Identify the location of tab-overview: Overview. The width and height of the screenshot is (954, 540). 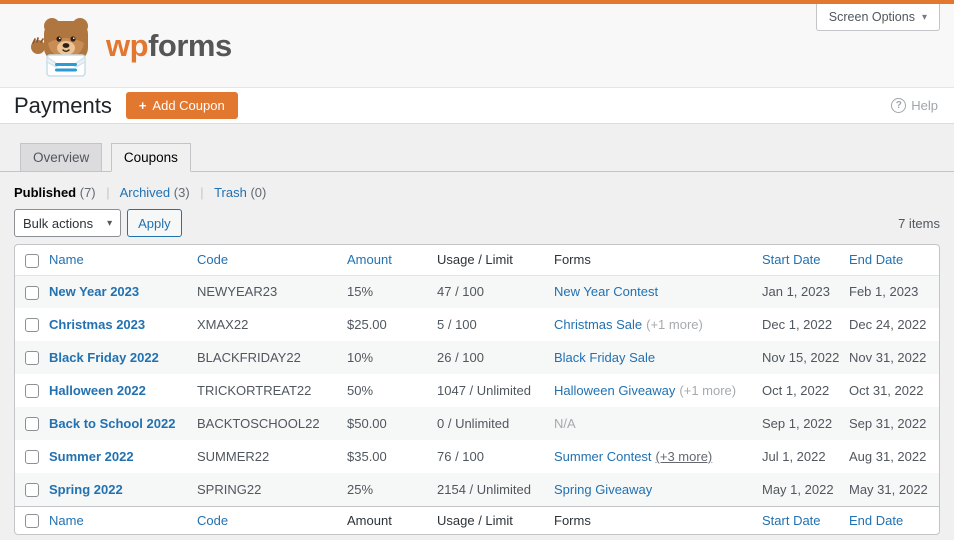
(61, 157).